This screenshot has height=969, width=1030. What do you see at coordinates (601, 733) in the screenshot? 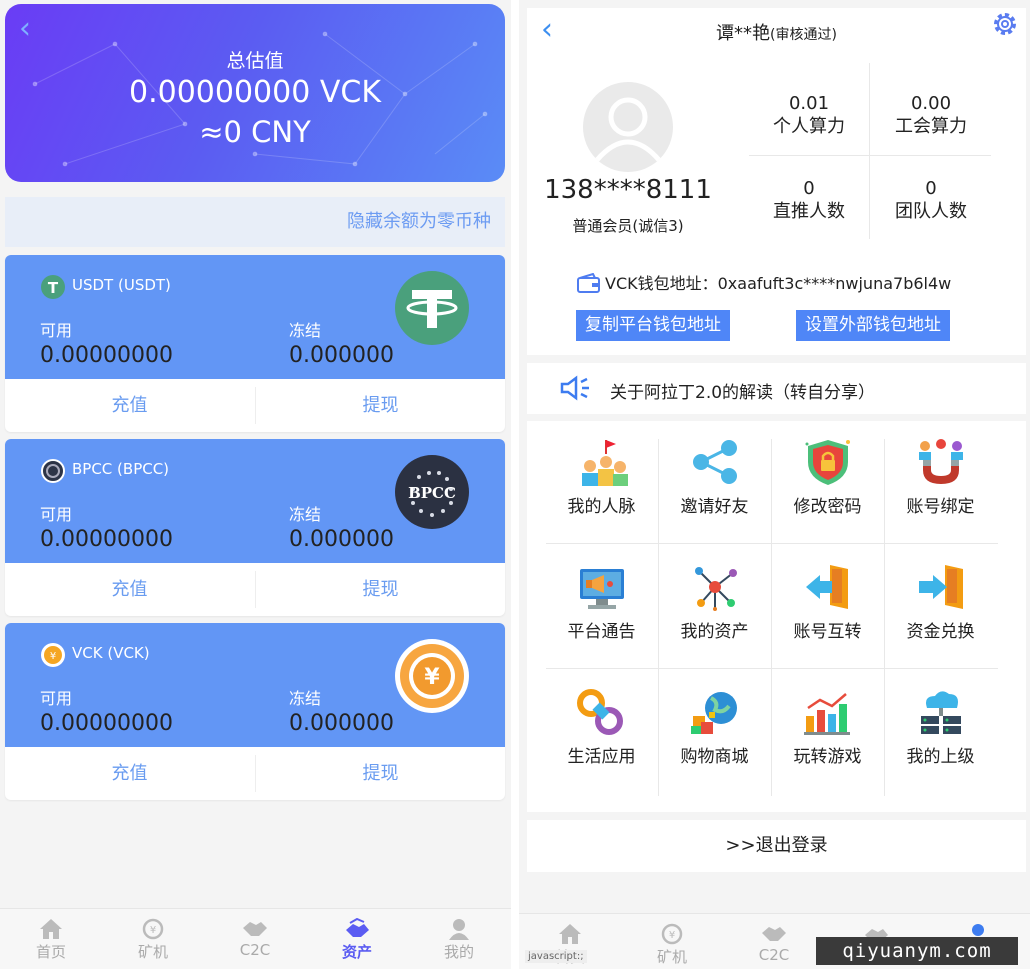
I see `menu-life-apps: 生活应用` at bounding box center [601, 733].